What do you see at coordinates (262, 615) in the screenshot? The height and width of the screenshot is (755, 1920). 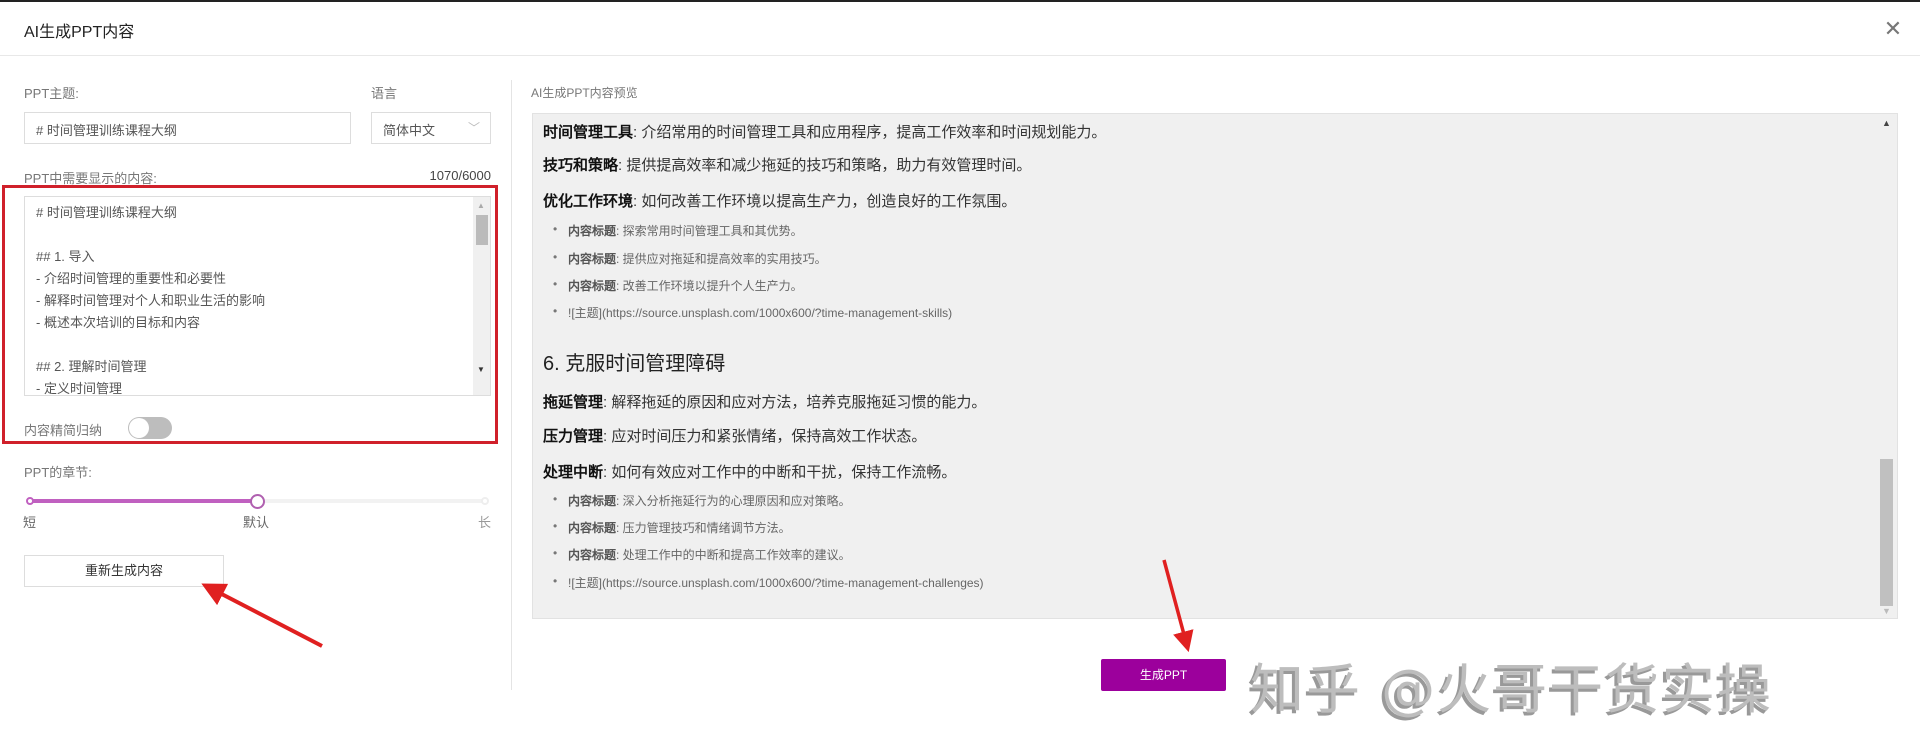 I see `arrow-to-regenerate` at bounding box center [262, 615].